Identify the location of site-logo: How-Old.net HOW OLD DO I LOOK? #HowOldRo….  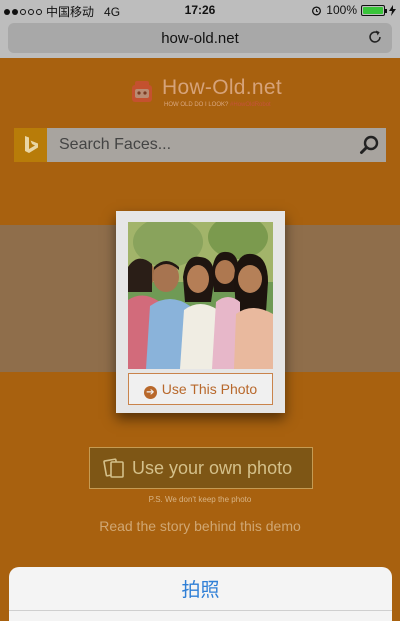
(208, 94).